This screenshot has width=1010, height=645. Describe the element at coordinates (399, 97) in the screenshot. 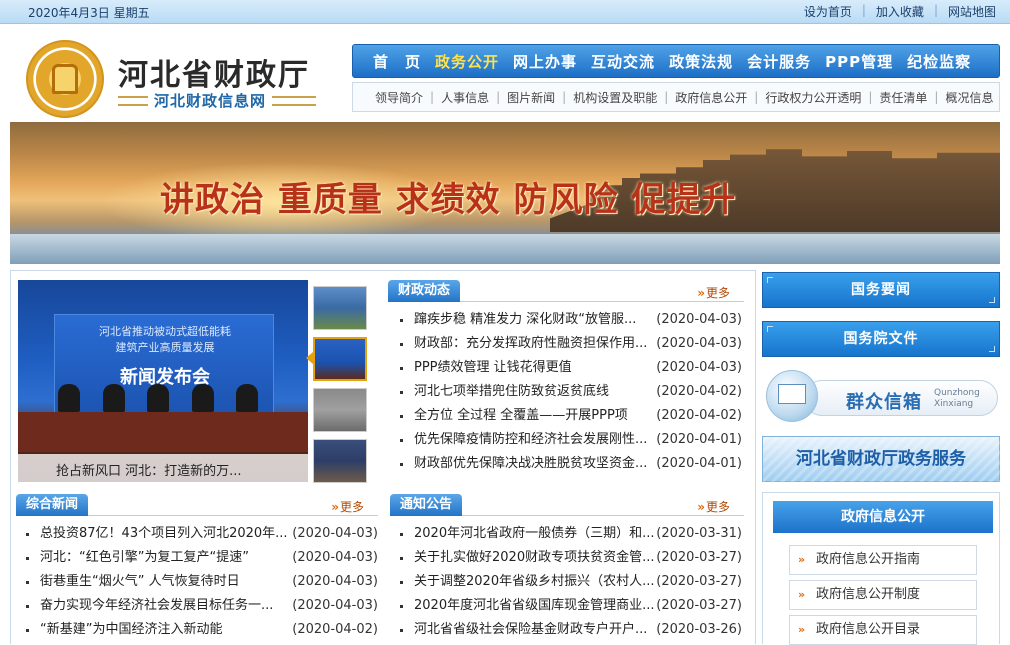

I see `subnav-leaders: 领导简介` at that location.